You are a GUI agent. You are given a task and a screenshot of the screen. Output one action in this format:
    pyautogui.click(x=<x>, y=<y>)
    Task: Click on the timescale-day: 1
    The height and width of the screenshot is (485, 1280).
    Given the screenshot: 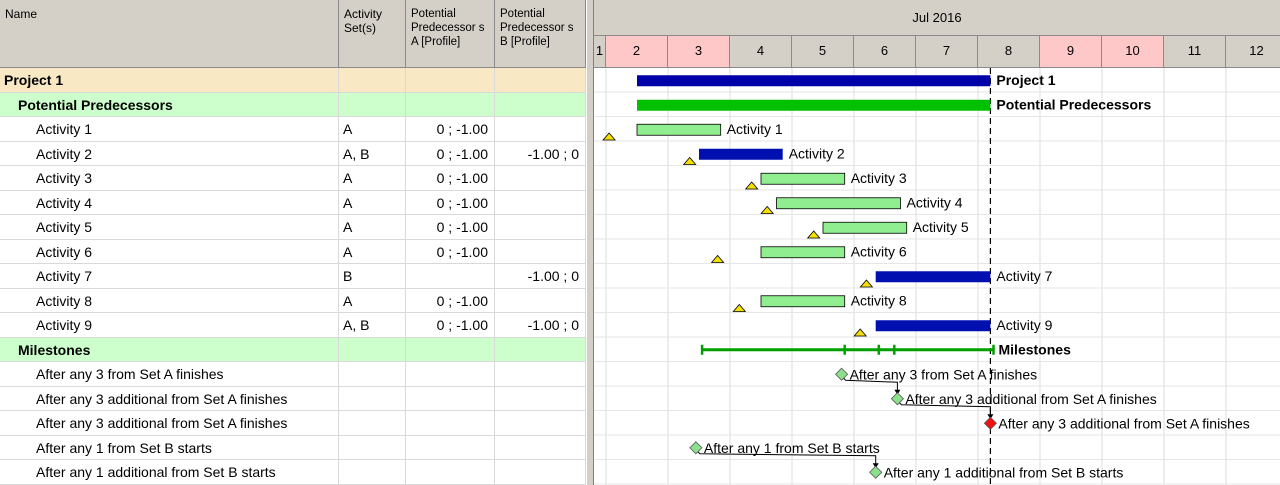 What is the action you would take?
    pyautogui.click(x=600, y=52)
    